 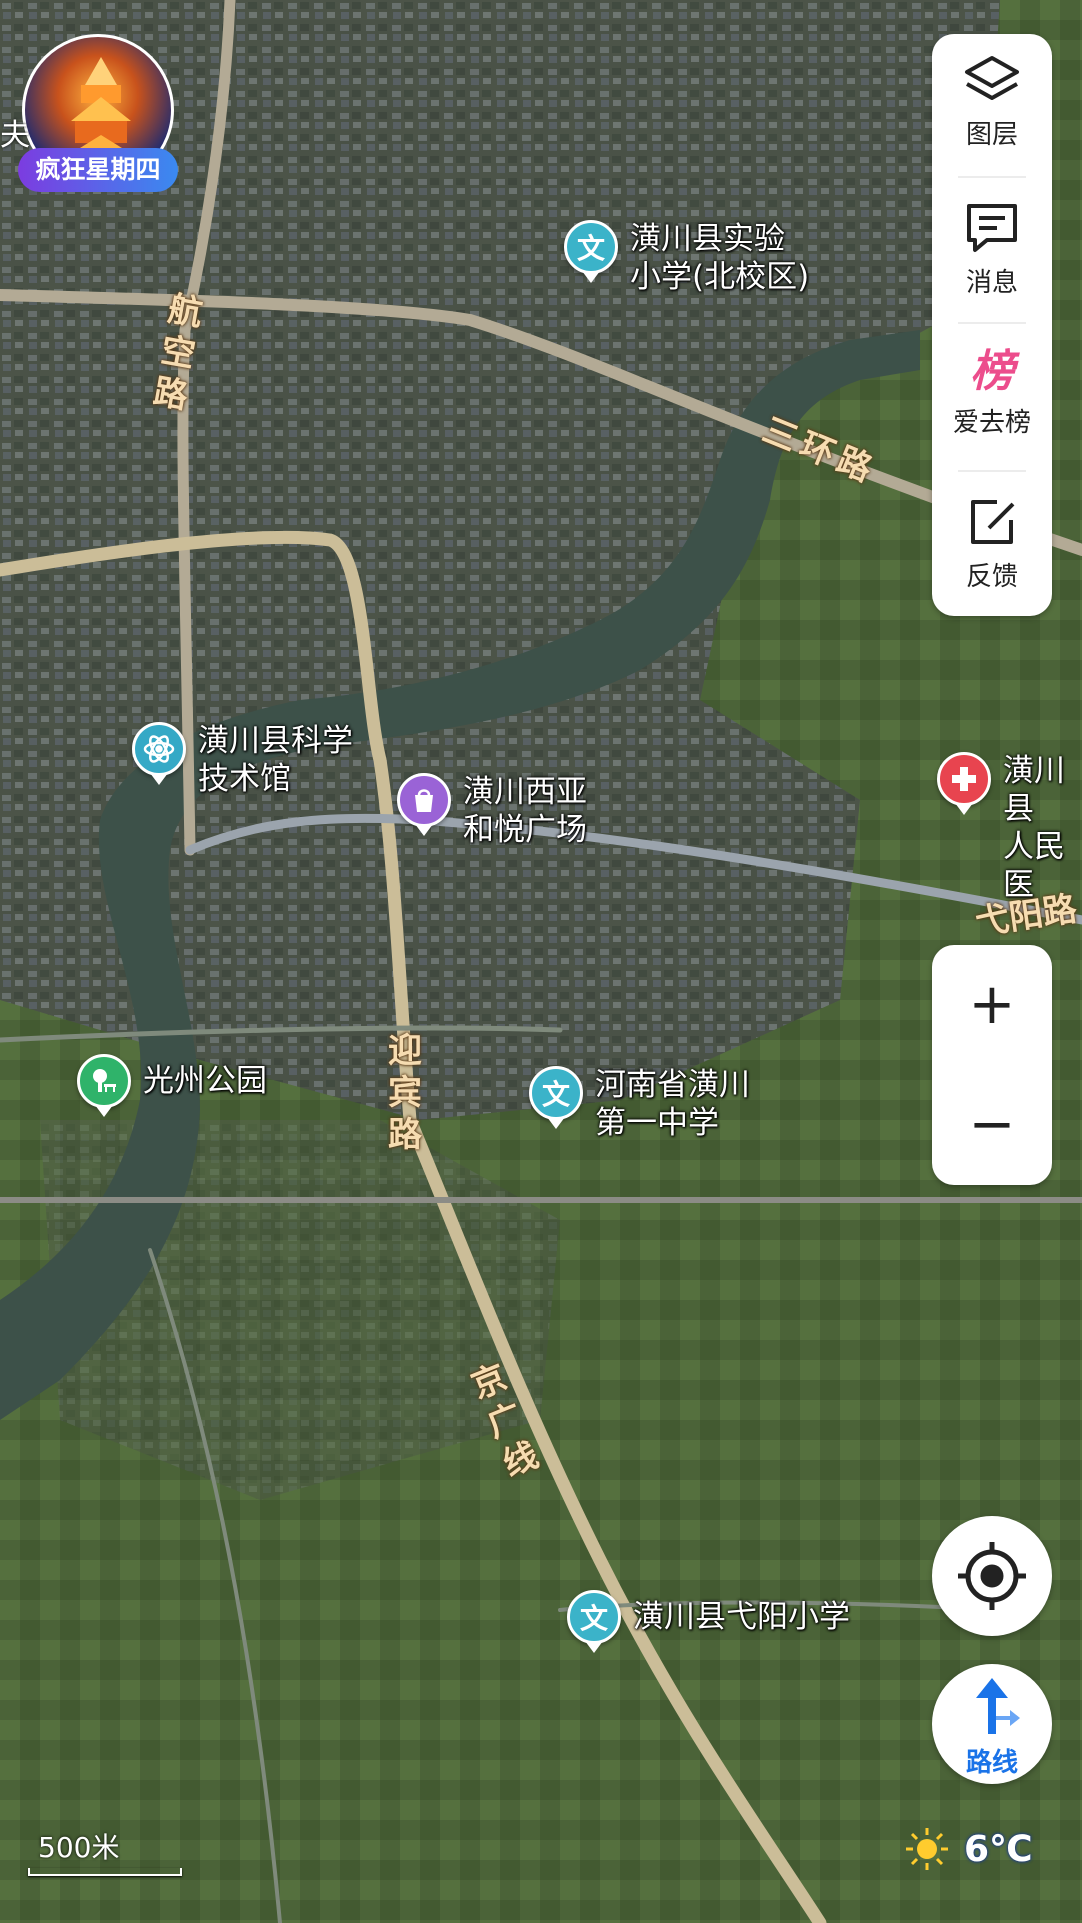 I want to click on route-label: 路线, so click(x=991, y=1763).